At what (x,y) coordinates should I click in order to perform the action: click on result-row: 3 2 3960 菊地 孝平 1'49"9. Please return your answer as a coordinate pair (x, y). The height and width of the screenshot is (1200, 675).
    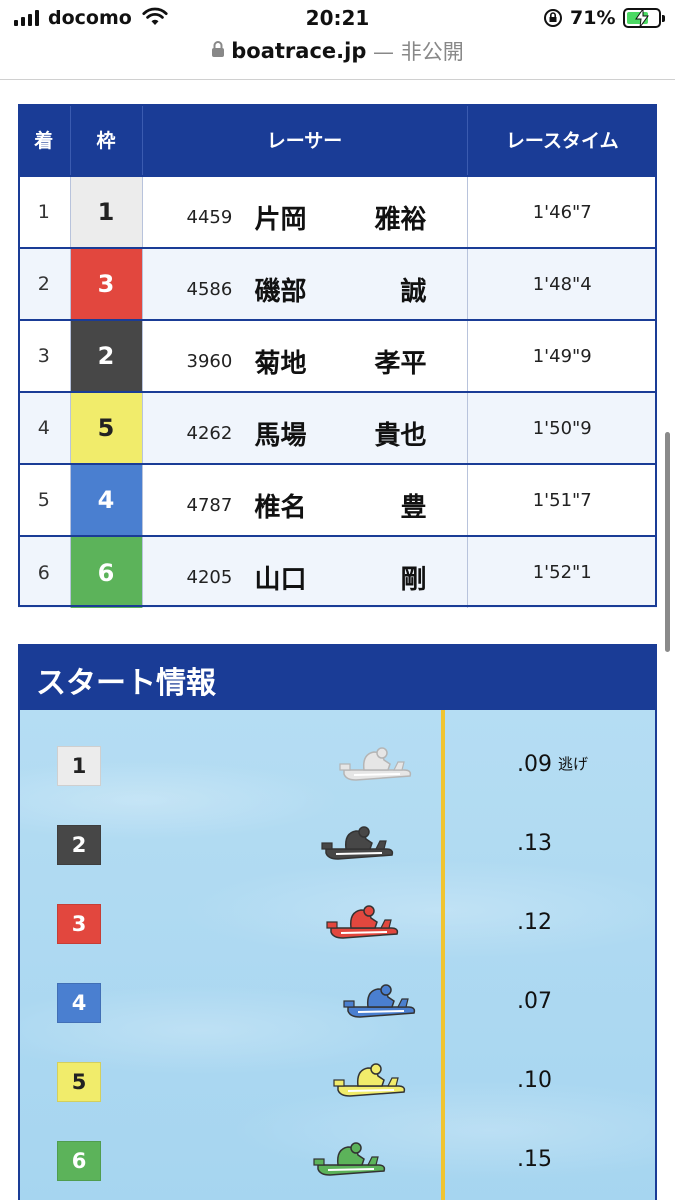
    Looking at the image, I should click on (337, 355).